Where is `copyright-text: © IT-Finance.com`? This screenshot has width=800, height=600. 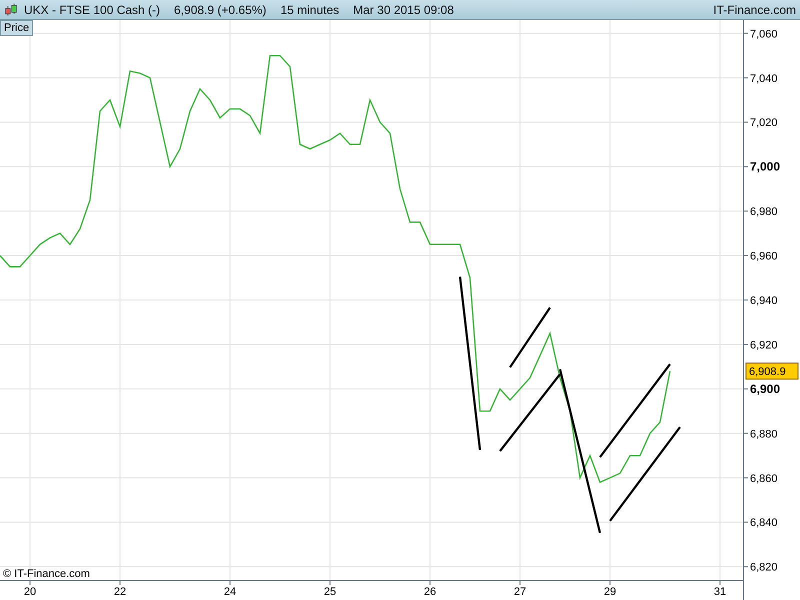 copyright-text: © IT-Finance.com is located at coordinates (46, 574).